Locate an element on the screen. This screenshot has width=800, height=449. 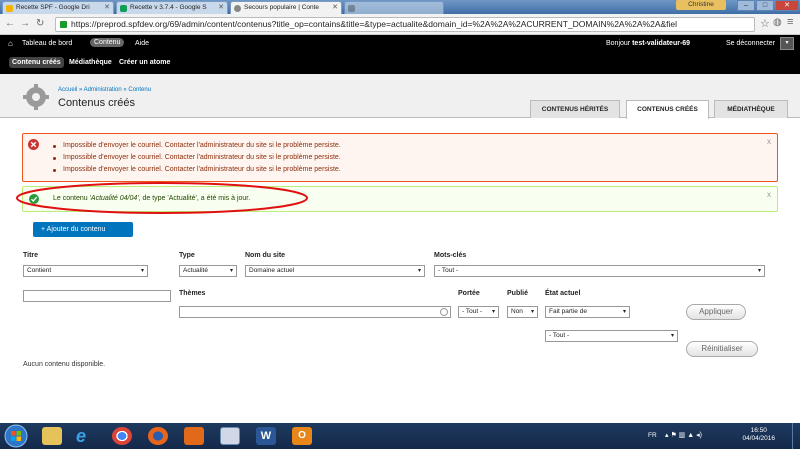
close-status-button: x is located at coordinates (769, 194).